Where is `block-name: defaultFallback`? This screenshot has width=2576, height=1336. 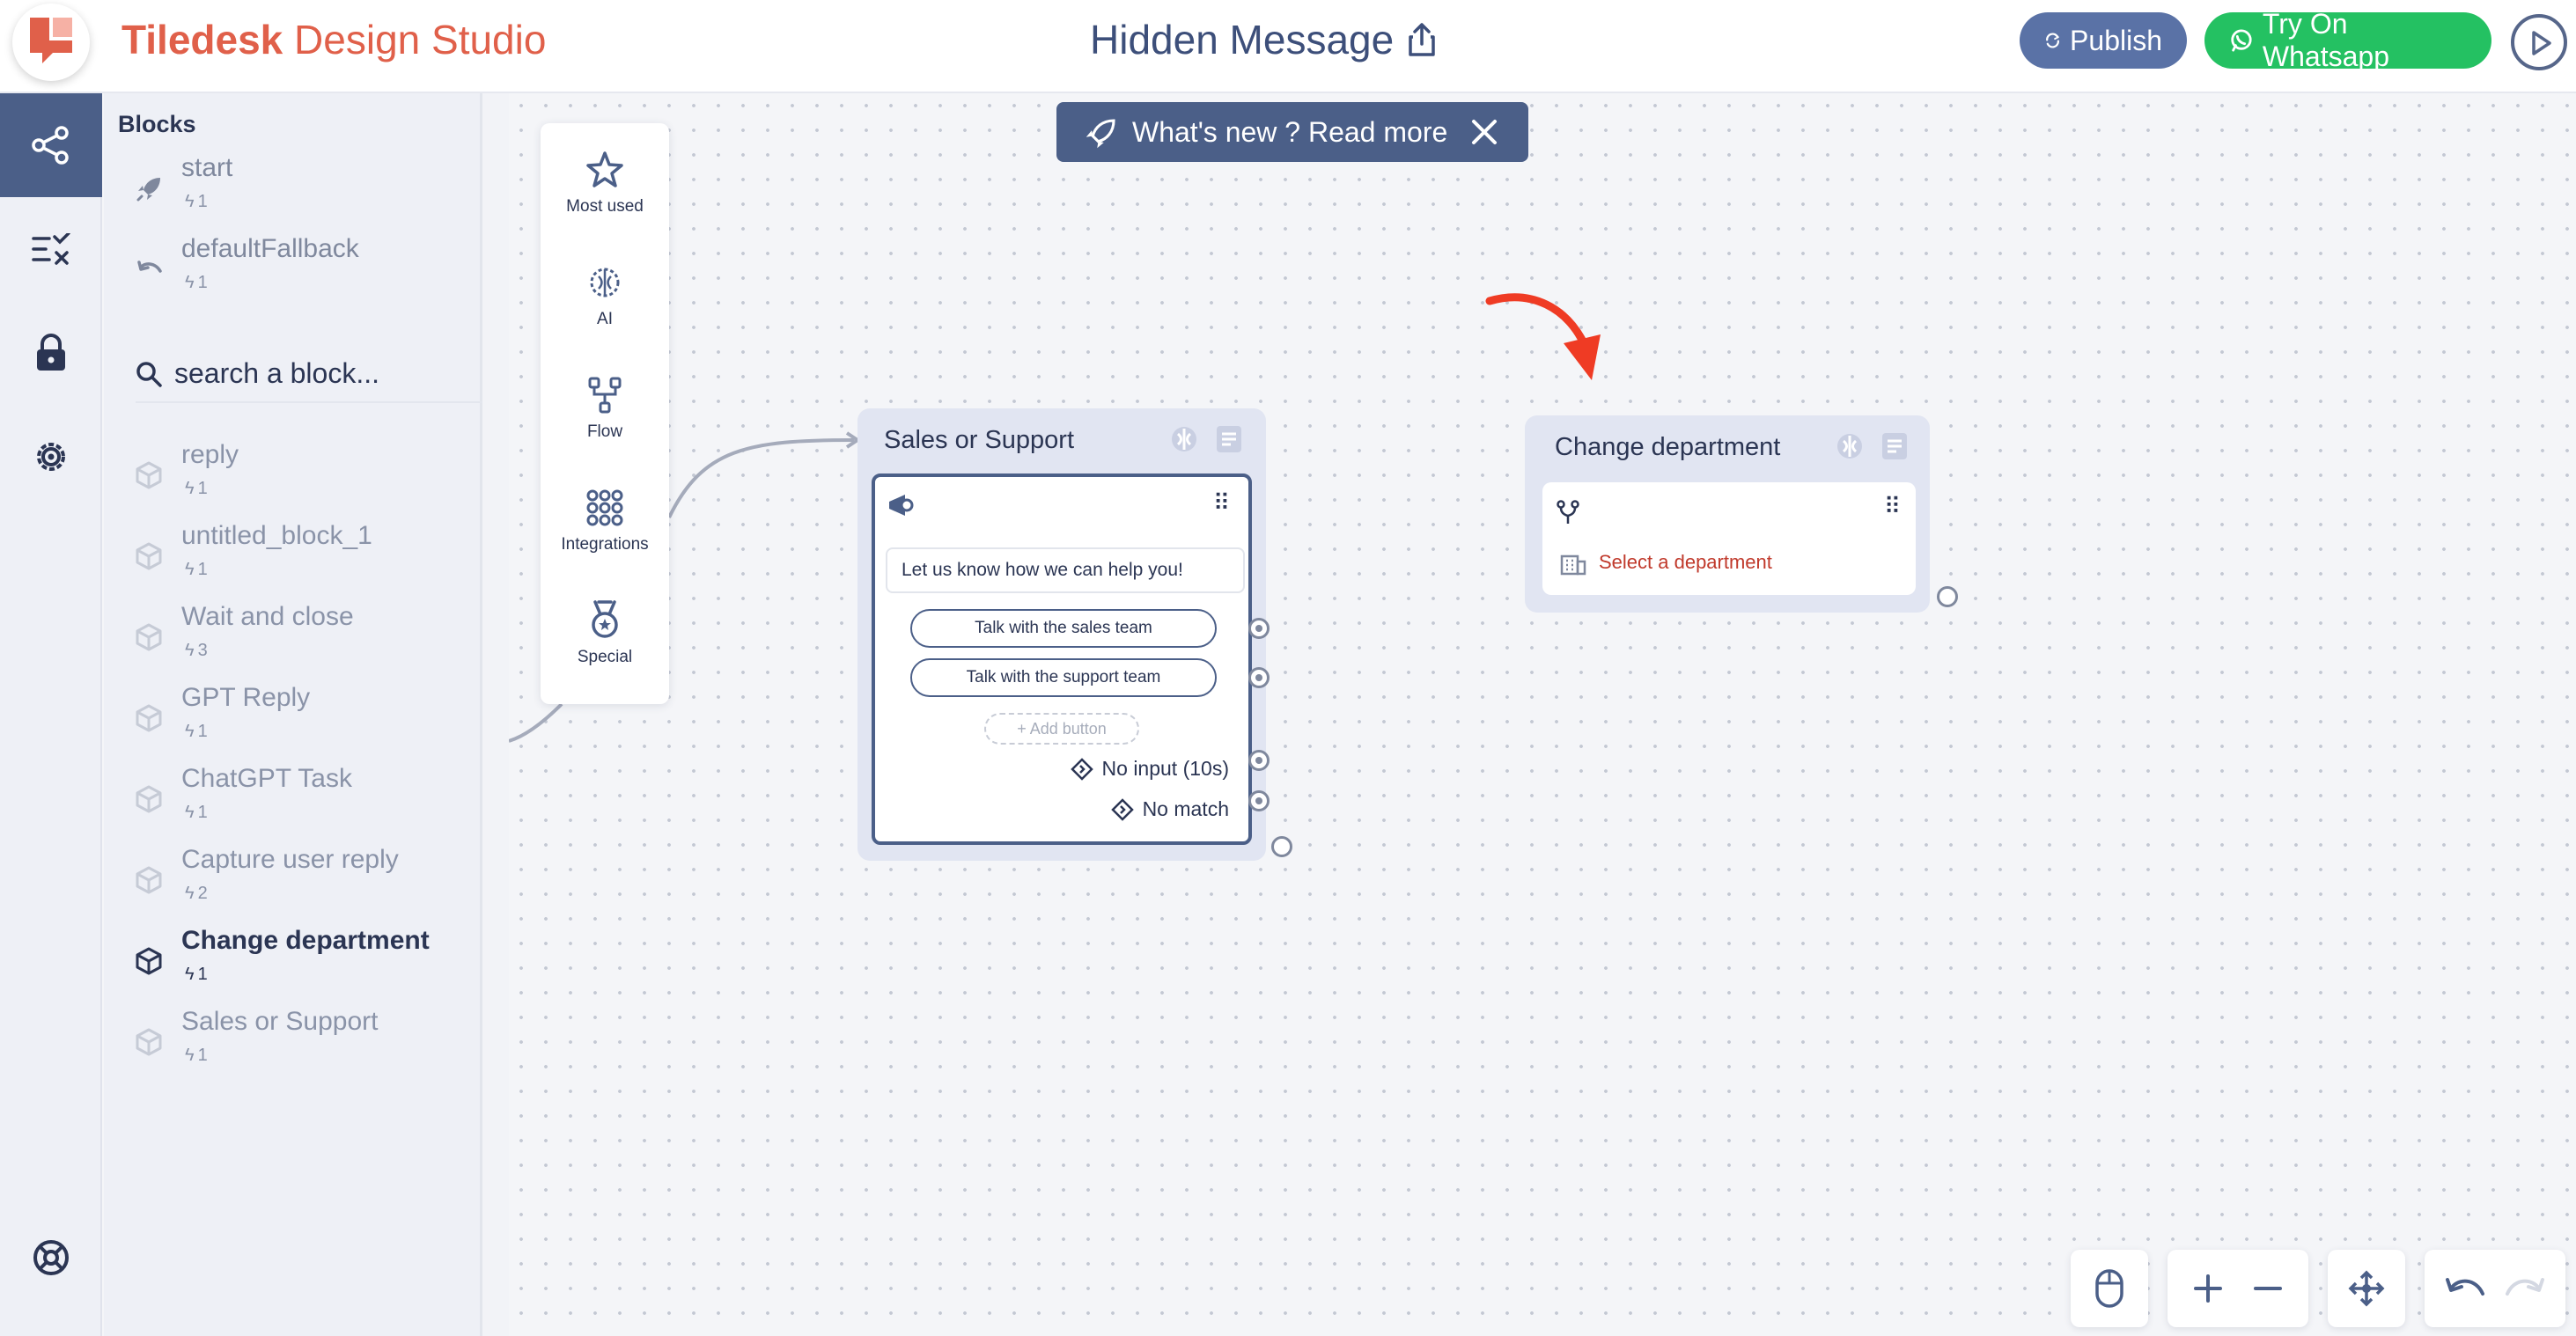 block-name: defaultFallback is located at coordinates (270, 249).